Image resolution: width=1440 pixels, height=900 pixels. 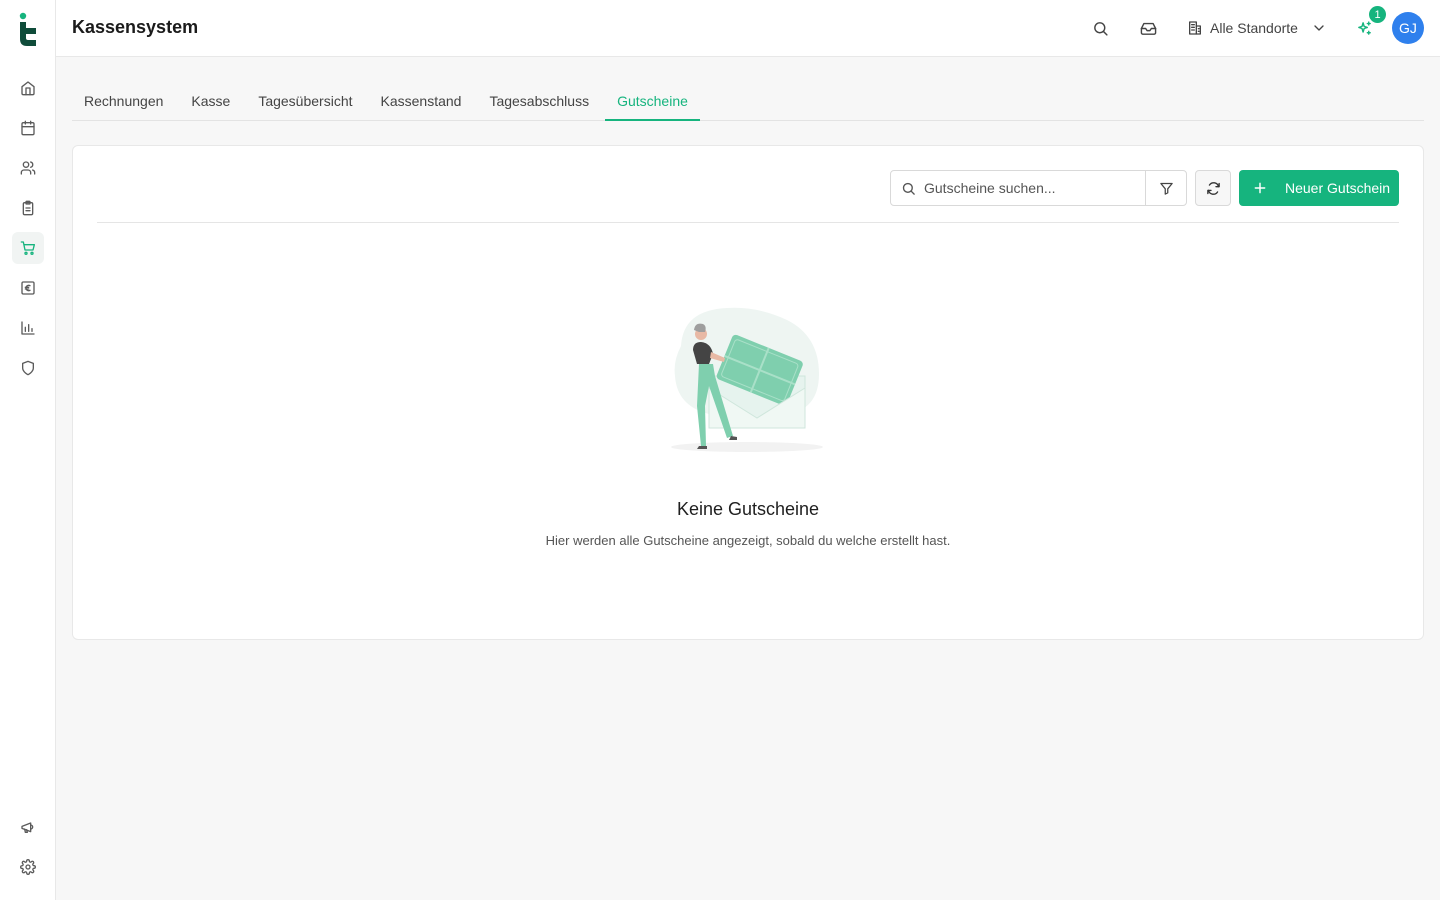 What do you see at coordinates (28, 368) in the screenshot?
I see `shield-icon` at bounding box center [28, 368].